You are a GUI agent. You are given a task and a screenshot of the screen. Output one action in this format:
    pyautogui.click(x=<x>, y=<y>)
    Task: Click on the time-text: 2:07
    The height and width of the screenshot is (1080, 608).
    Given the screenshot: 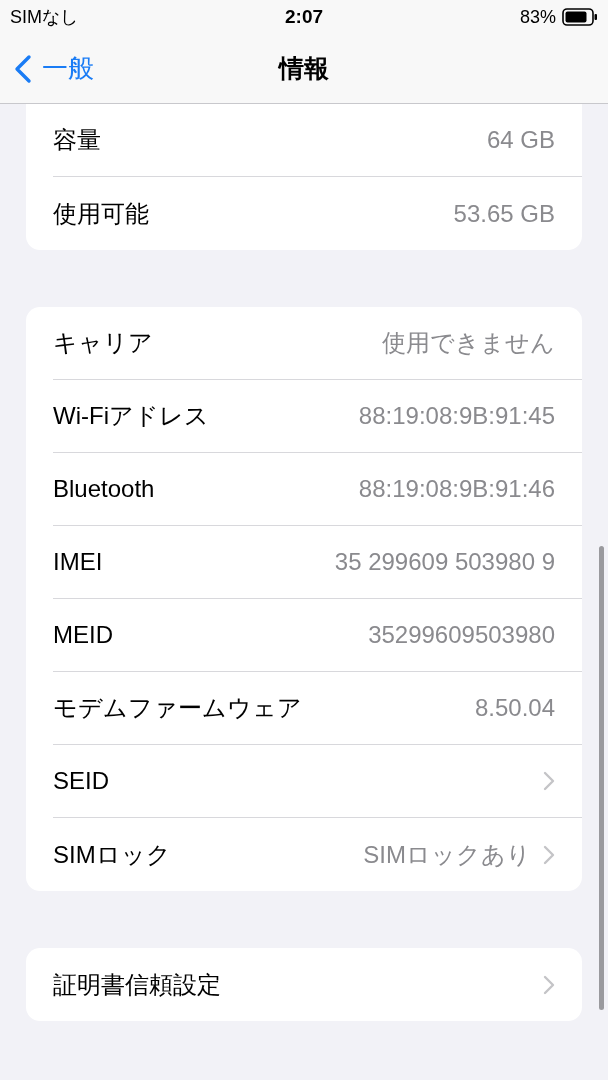 What is the action you would take?
    pyautogui.click(x=304, y=16)
    